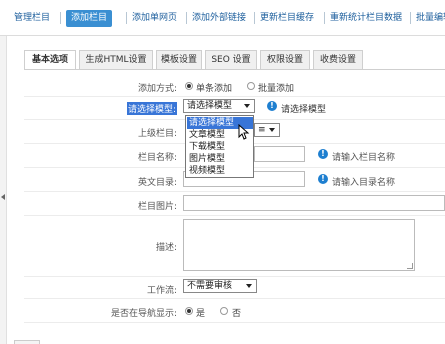 The height and width of the screenshot is (344, 445). I want to click on english-dir-hint: 请输入目录名称, so click(364, 183).